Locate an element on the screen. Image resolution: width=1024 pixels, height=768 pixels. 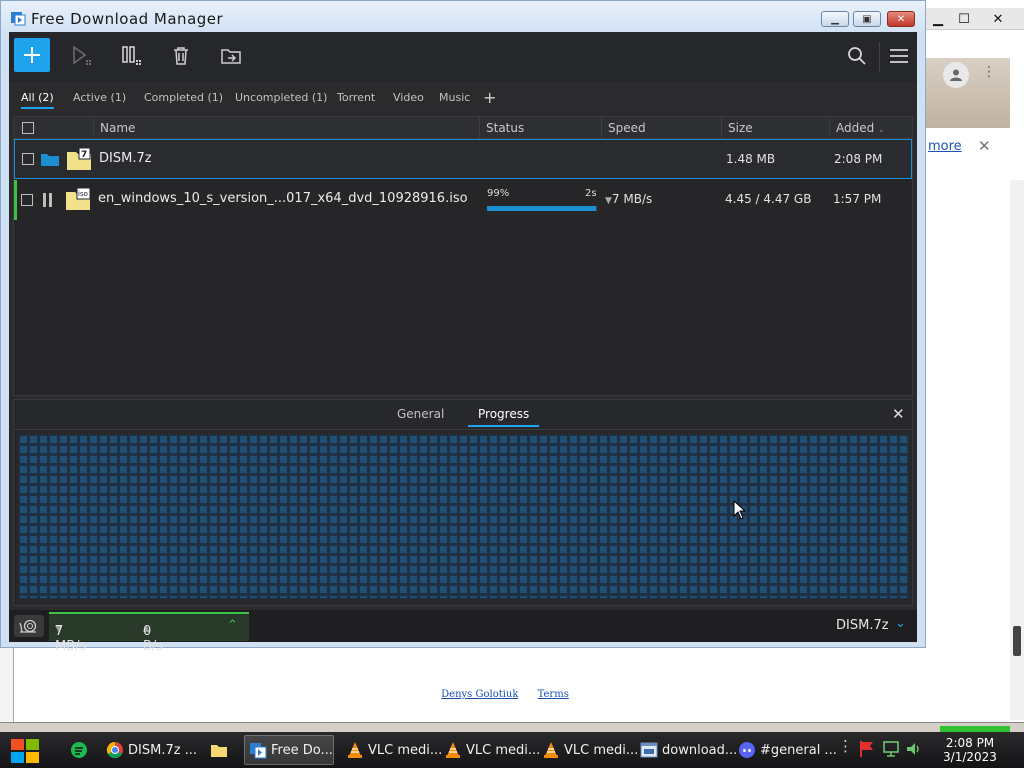
table-row: 7 DISM.7z 1.48 MB 2:08 PM is located at coordinates (463, 159).